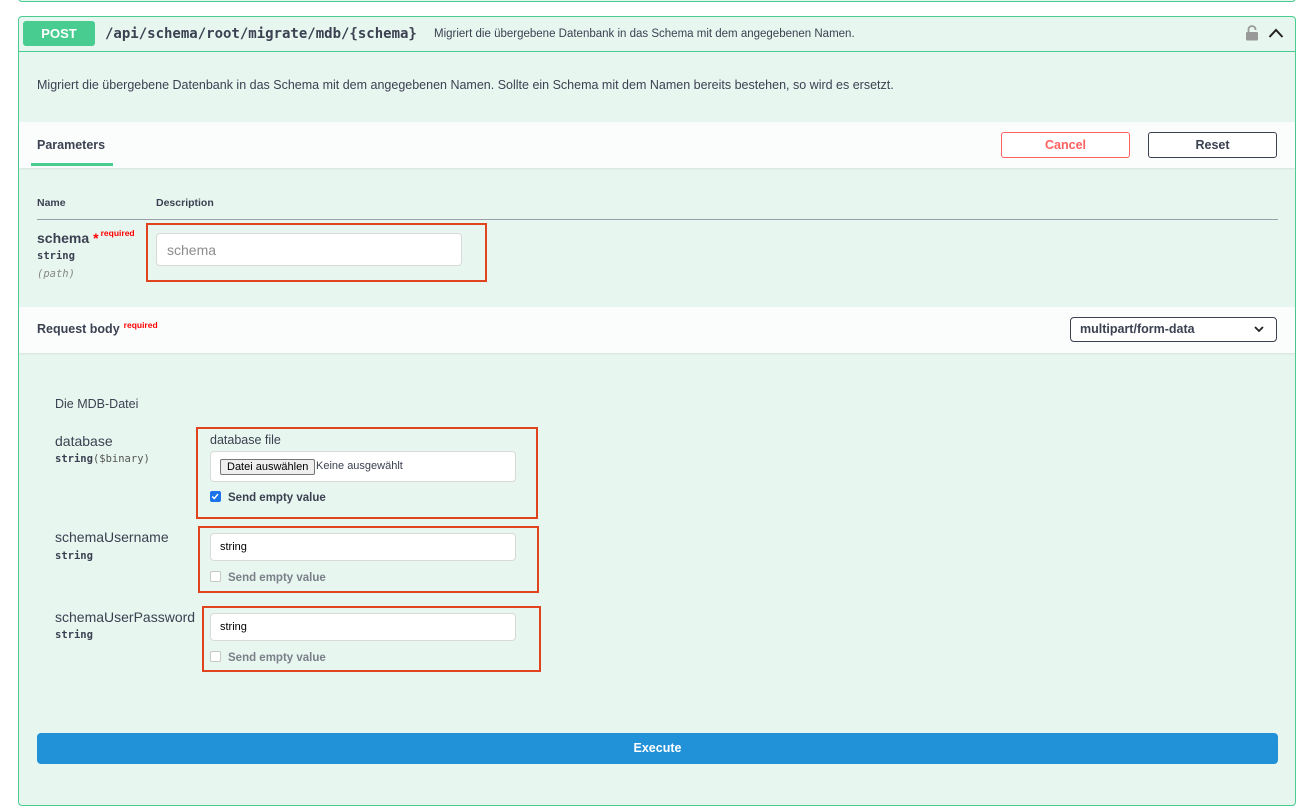  Describe the element at coordinates (657, 1) in the screenshot. I see `previous-opblock-edge` at that location.